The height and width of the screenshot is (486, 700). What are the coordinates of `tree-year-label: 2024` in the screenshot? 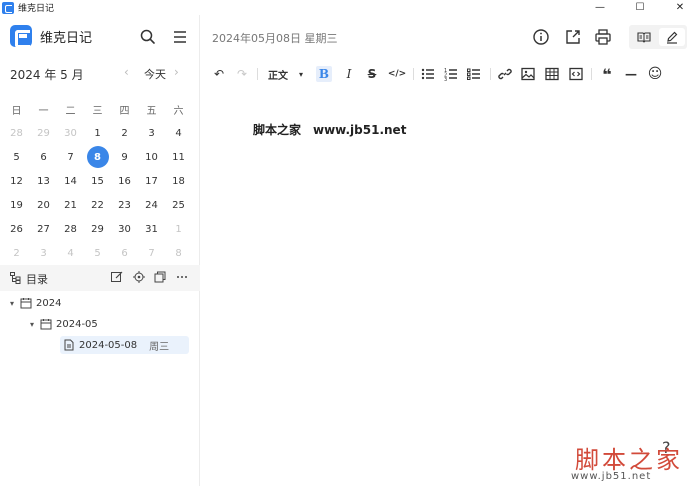 It's located at (49, 303).